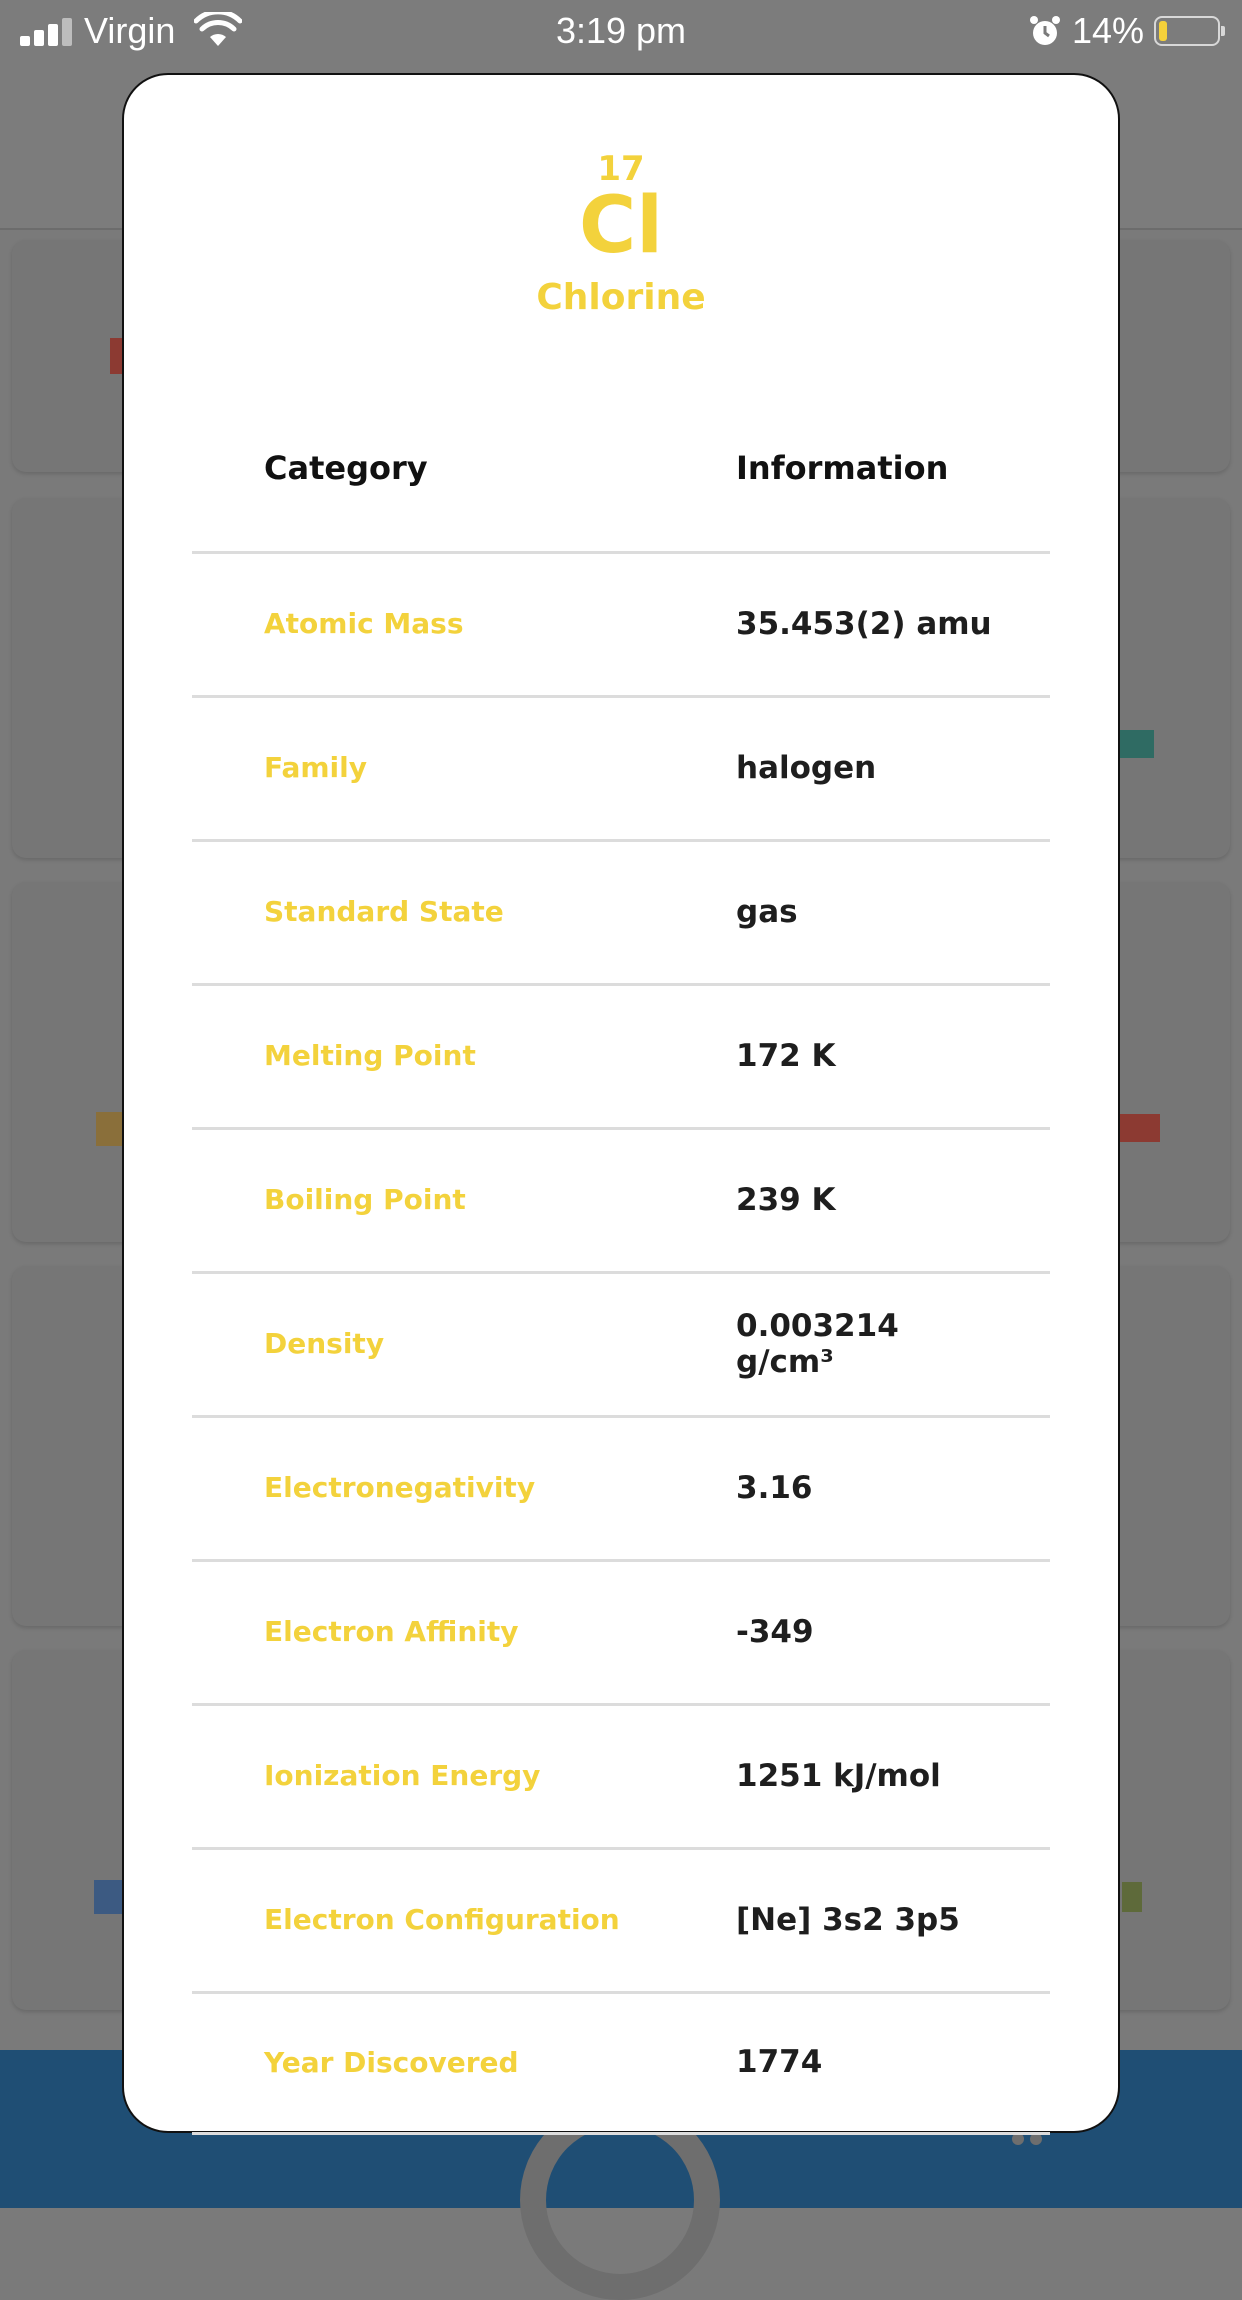 This screenshot has height=2300, width=1242. I want to click on row-value: 35.453(2) amu, so click(864, 623).